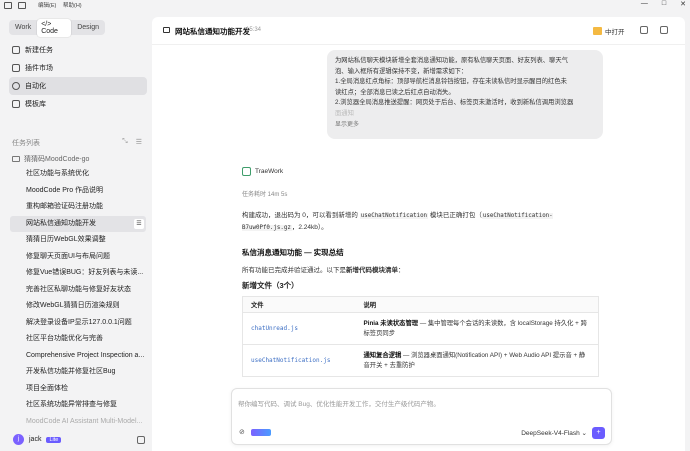 The height and width of the screenshot is (451, 690). What do you see at coordinates (78, 339) in the screenshot?
I see `task-item: 社区平台功能优化与完善` at bounding box center [78, 339].